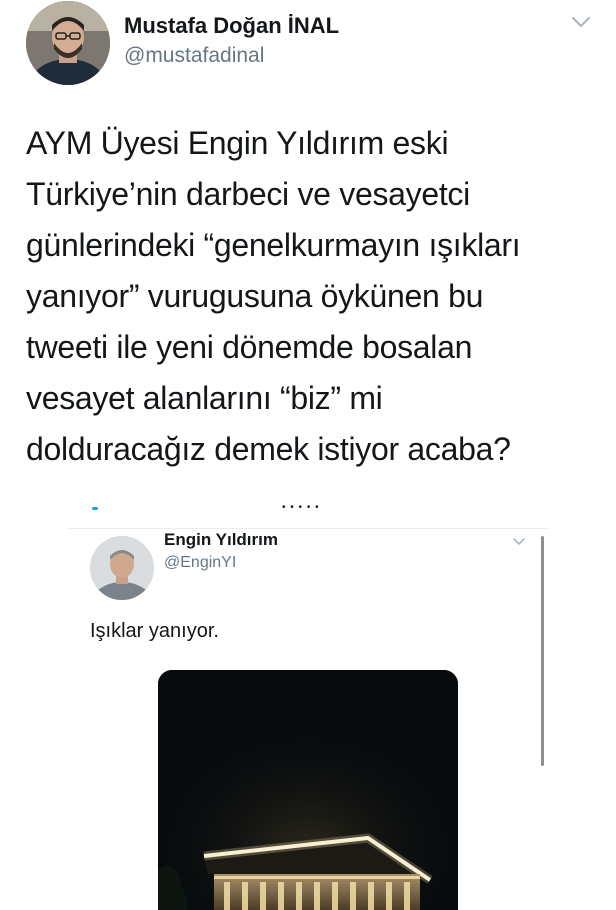  I want to click on quoted-author-avatar, so click(122, 568).